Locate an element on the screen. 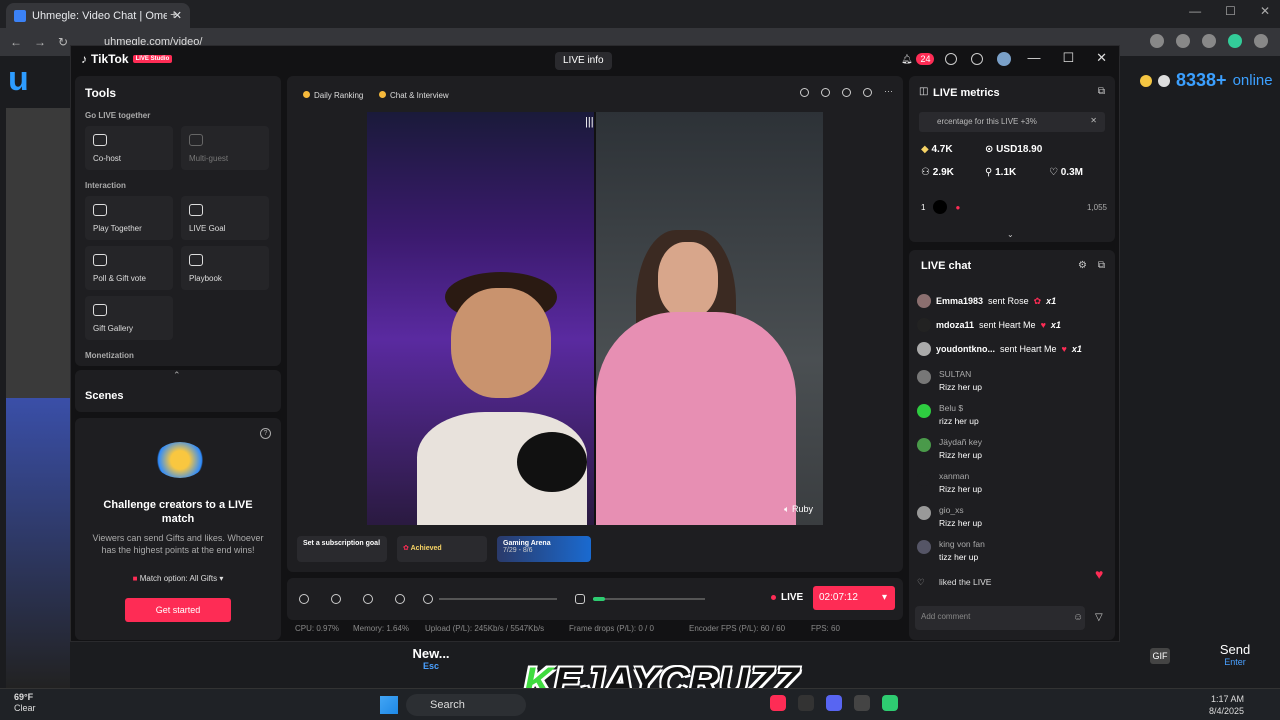 This screenshot has width=1280, height=720. online-counter: 8338+ online is located at coordinates (1206, 80).